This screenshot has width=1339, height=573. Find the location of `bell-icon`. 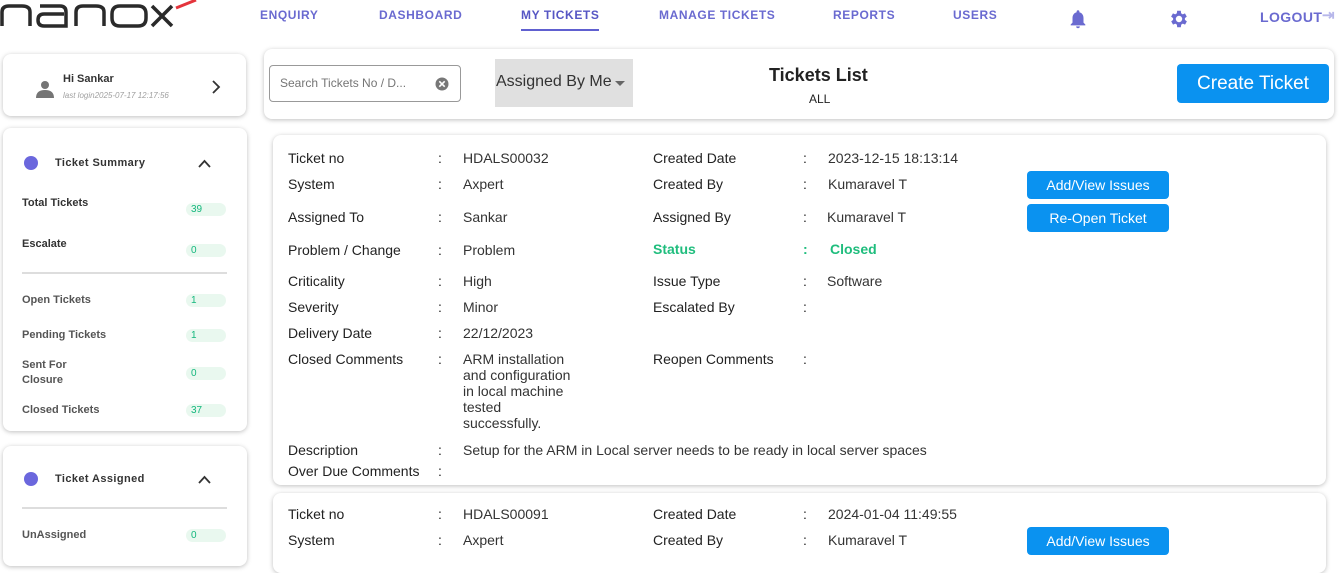

bell-icon is located at coordinates (1078, 19).